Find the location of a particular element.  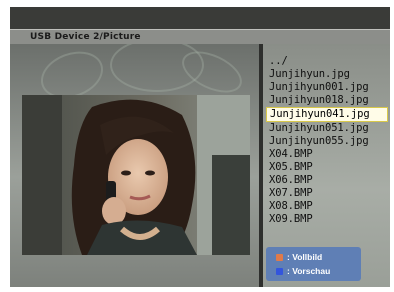

file-item: Junjihyun001.jpg is located at coordinates (327, 87).